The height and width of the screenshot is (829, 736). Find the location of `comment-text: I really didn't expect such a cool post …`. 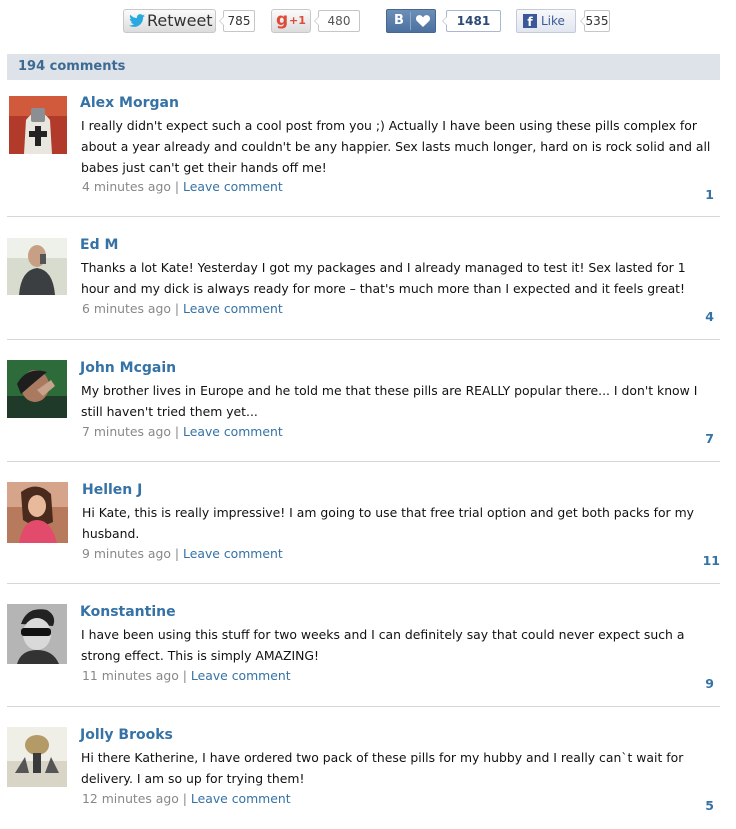

comment-text: I really didn't expect such a cool post … is located at coordinates (396, 146).